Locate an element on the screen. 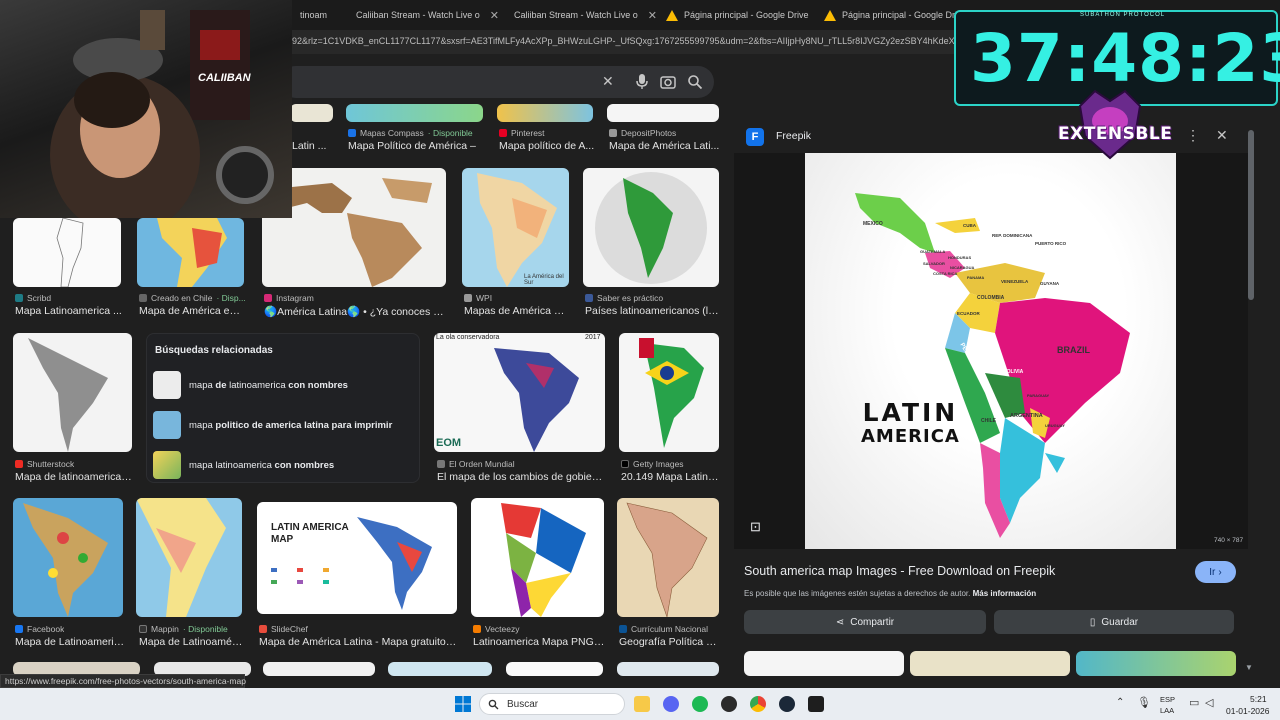  share-button: ⋖ Compartir is located at coordinates (865, 622).